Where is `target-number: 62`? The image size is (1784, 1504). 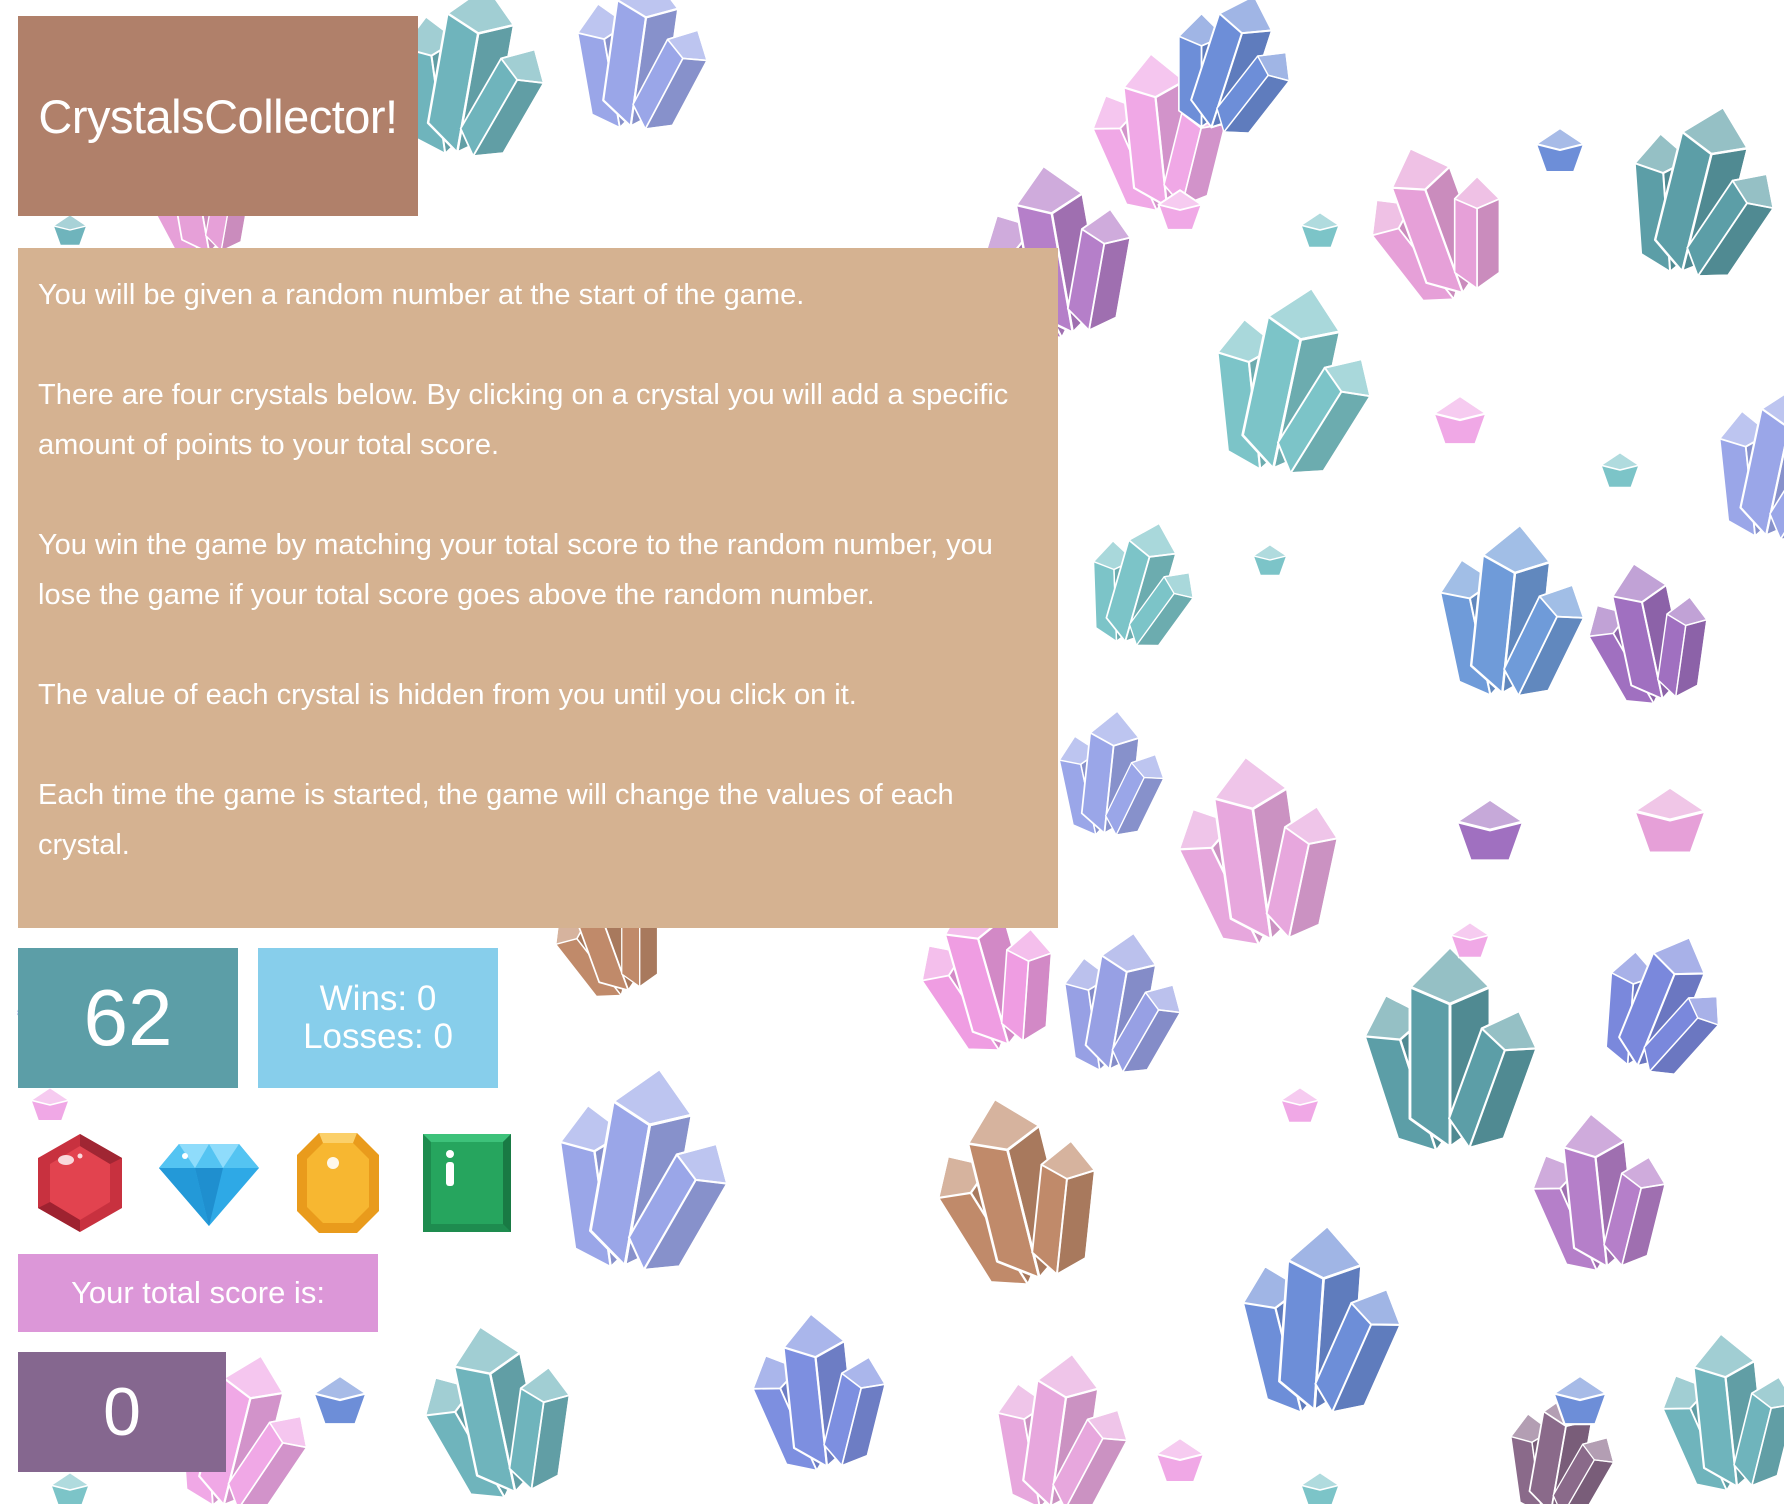 target-number: 62 is located at coordinates (128, 1018).